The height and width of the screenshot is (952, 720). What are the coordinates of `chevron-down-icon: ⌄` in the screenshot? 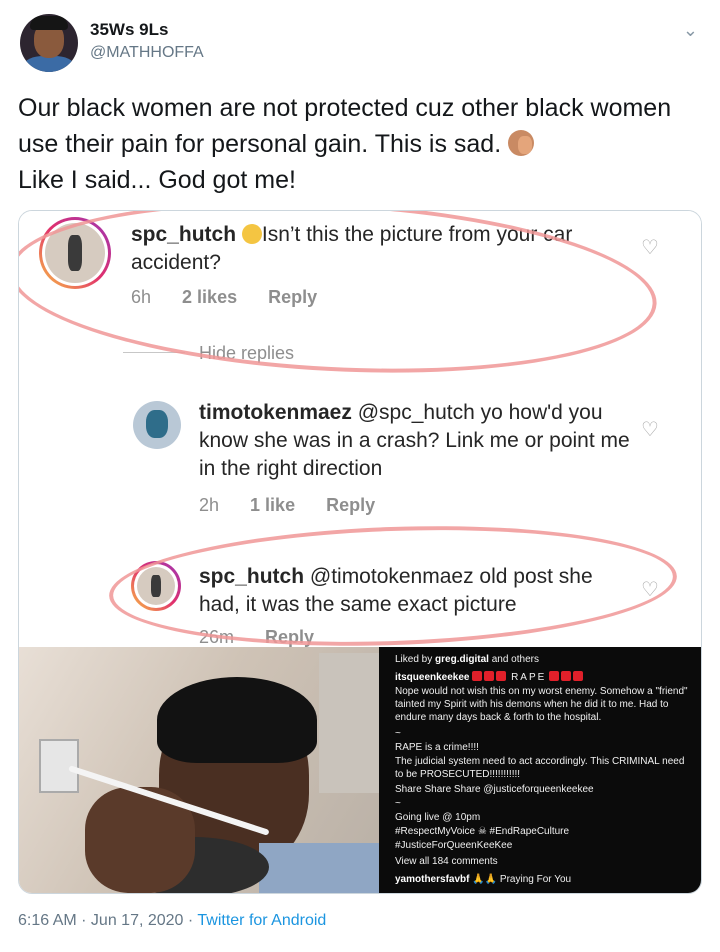 It's located at (690, 30).